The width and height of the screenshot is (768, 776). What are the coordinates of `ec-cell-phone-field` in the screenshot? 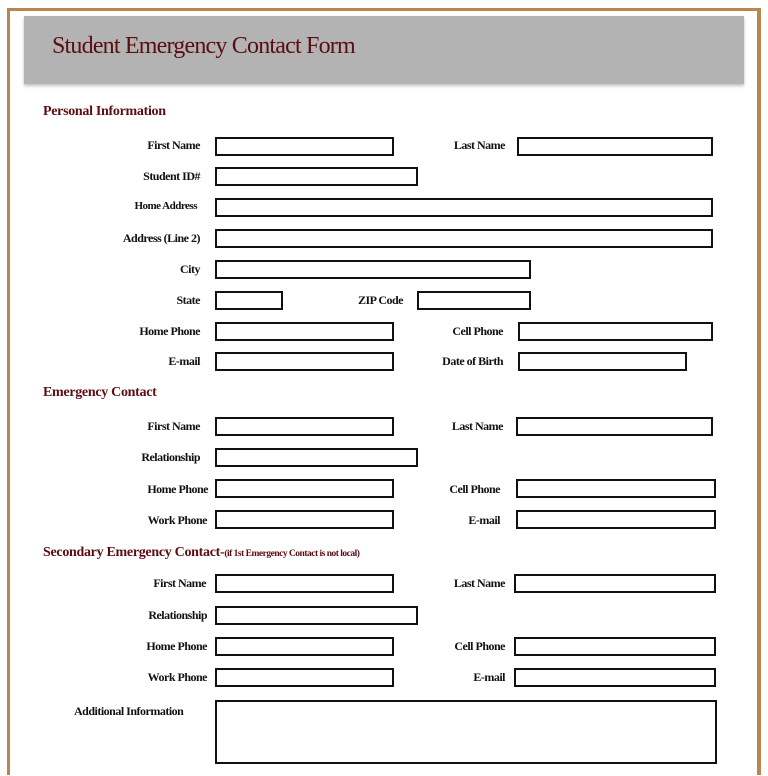 It's located at (616, 488).